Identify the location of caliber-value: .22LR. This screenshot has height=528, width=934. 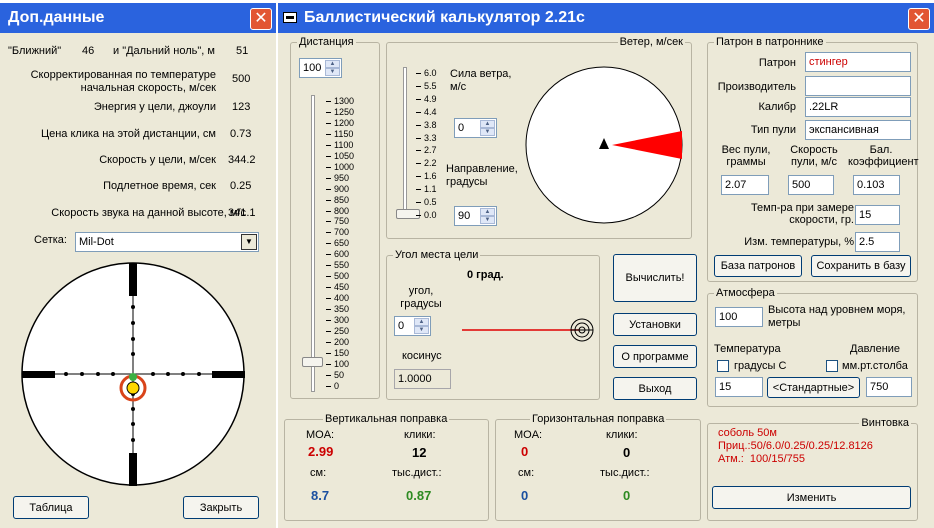
(824, 107).